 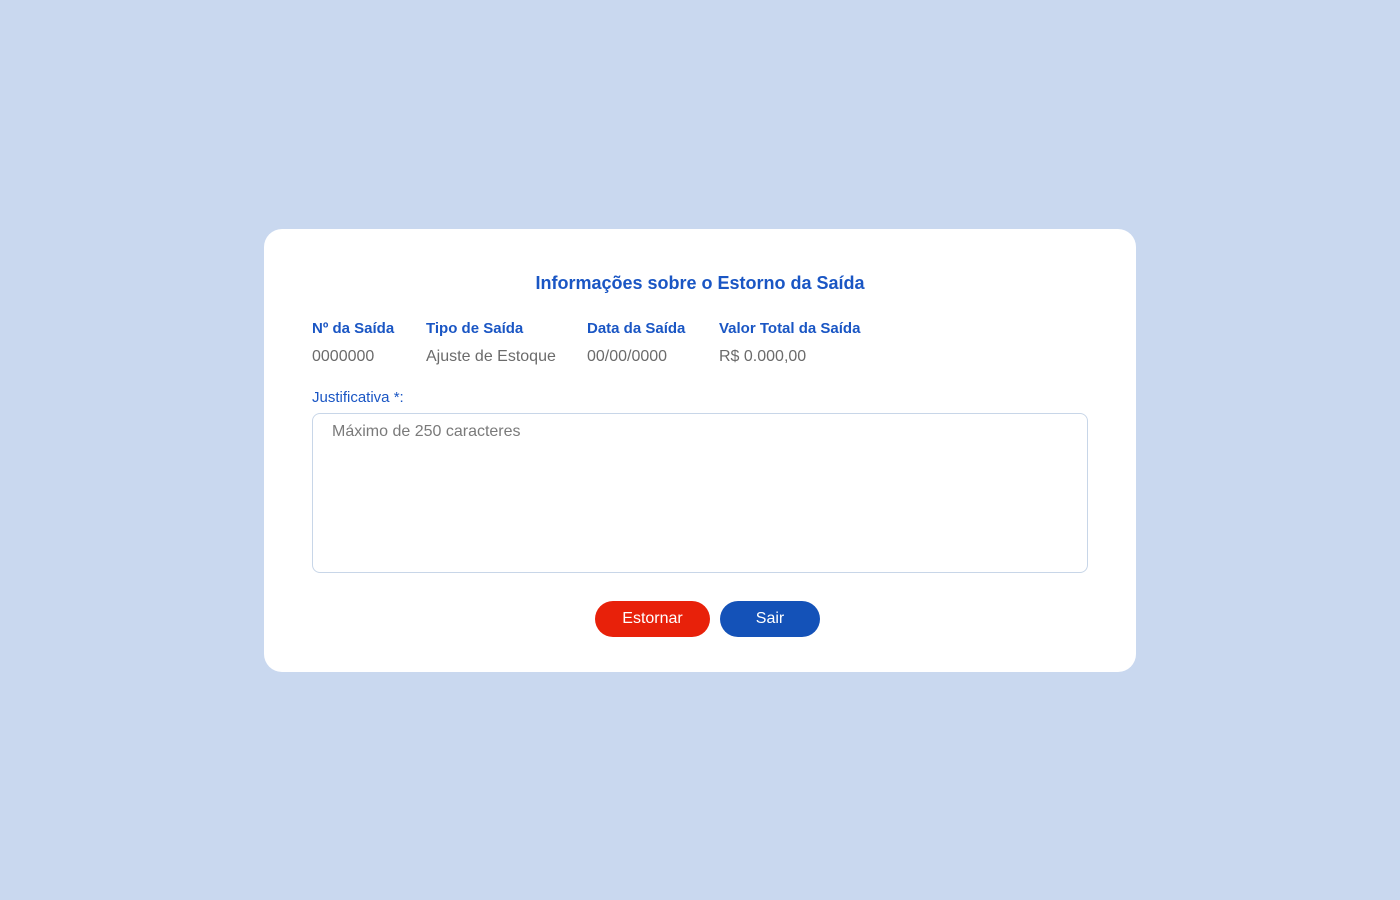 I want to click on justificativa-label: Justificativa *:, so click(x=358, y=397).